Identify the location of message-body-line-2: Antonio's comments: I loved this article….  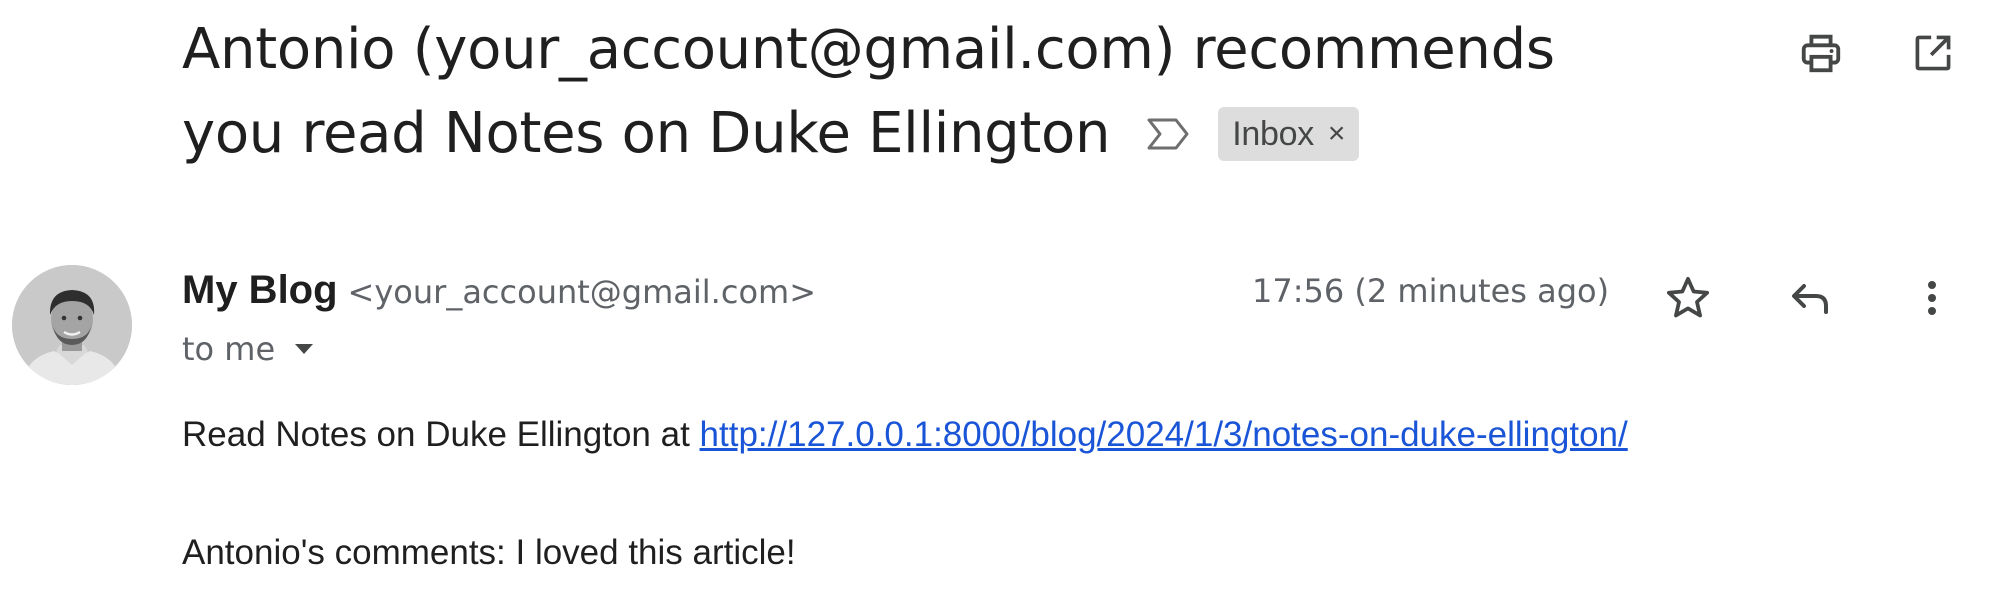
(489, 552).